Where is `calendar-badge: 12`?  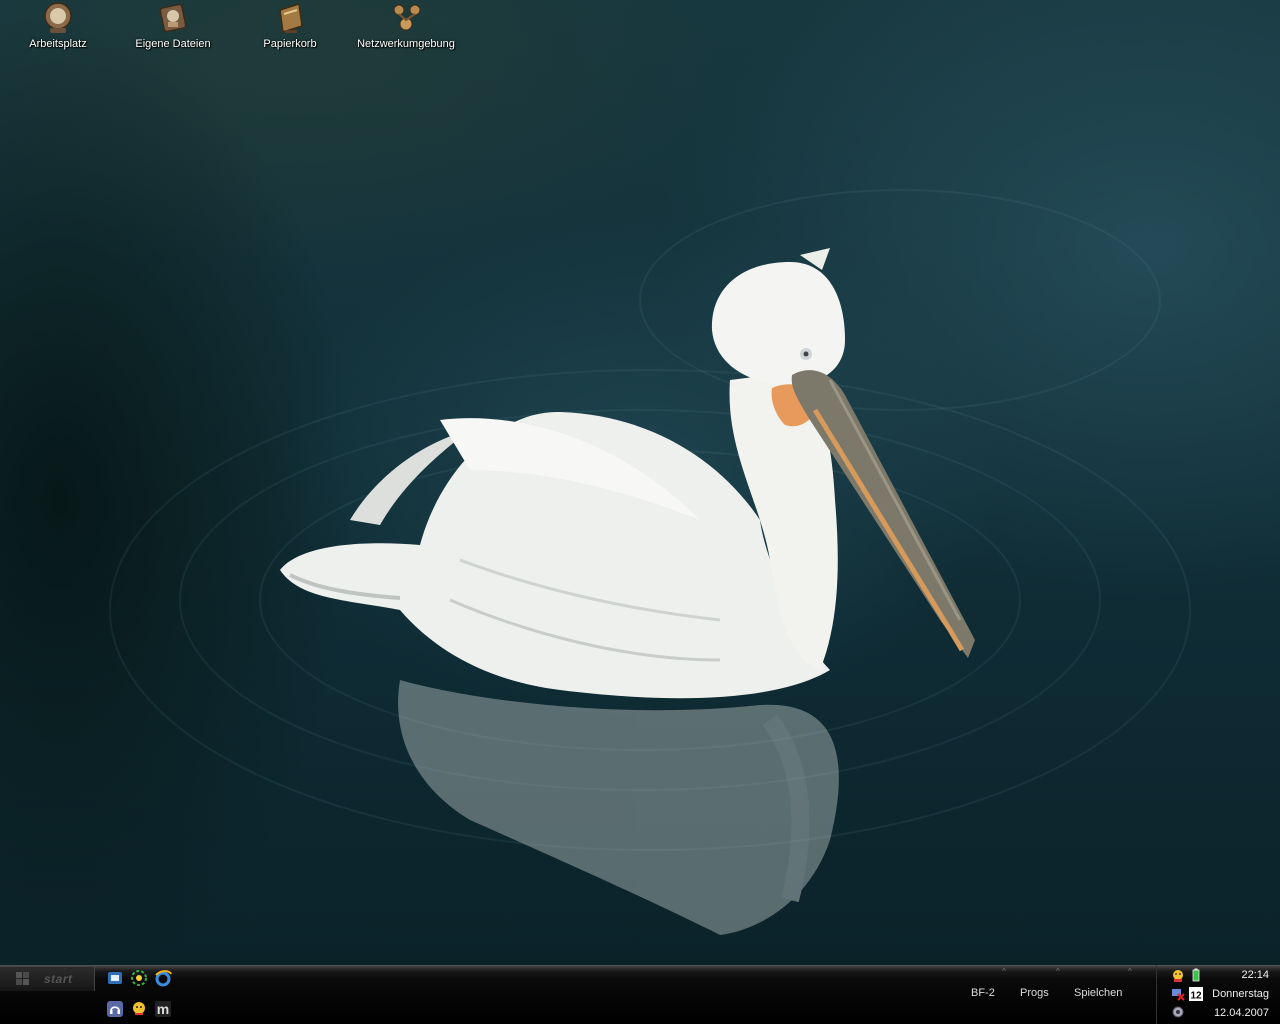 calendar-badge: 12 is located at coordinates (1196, 996).